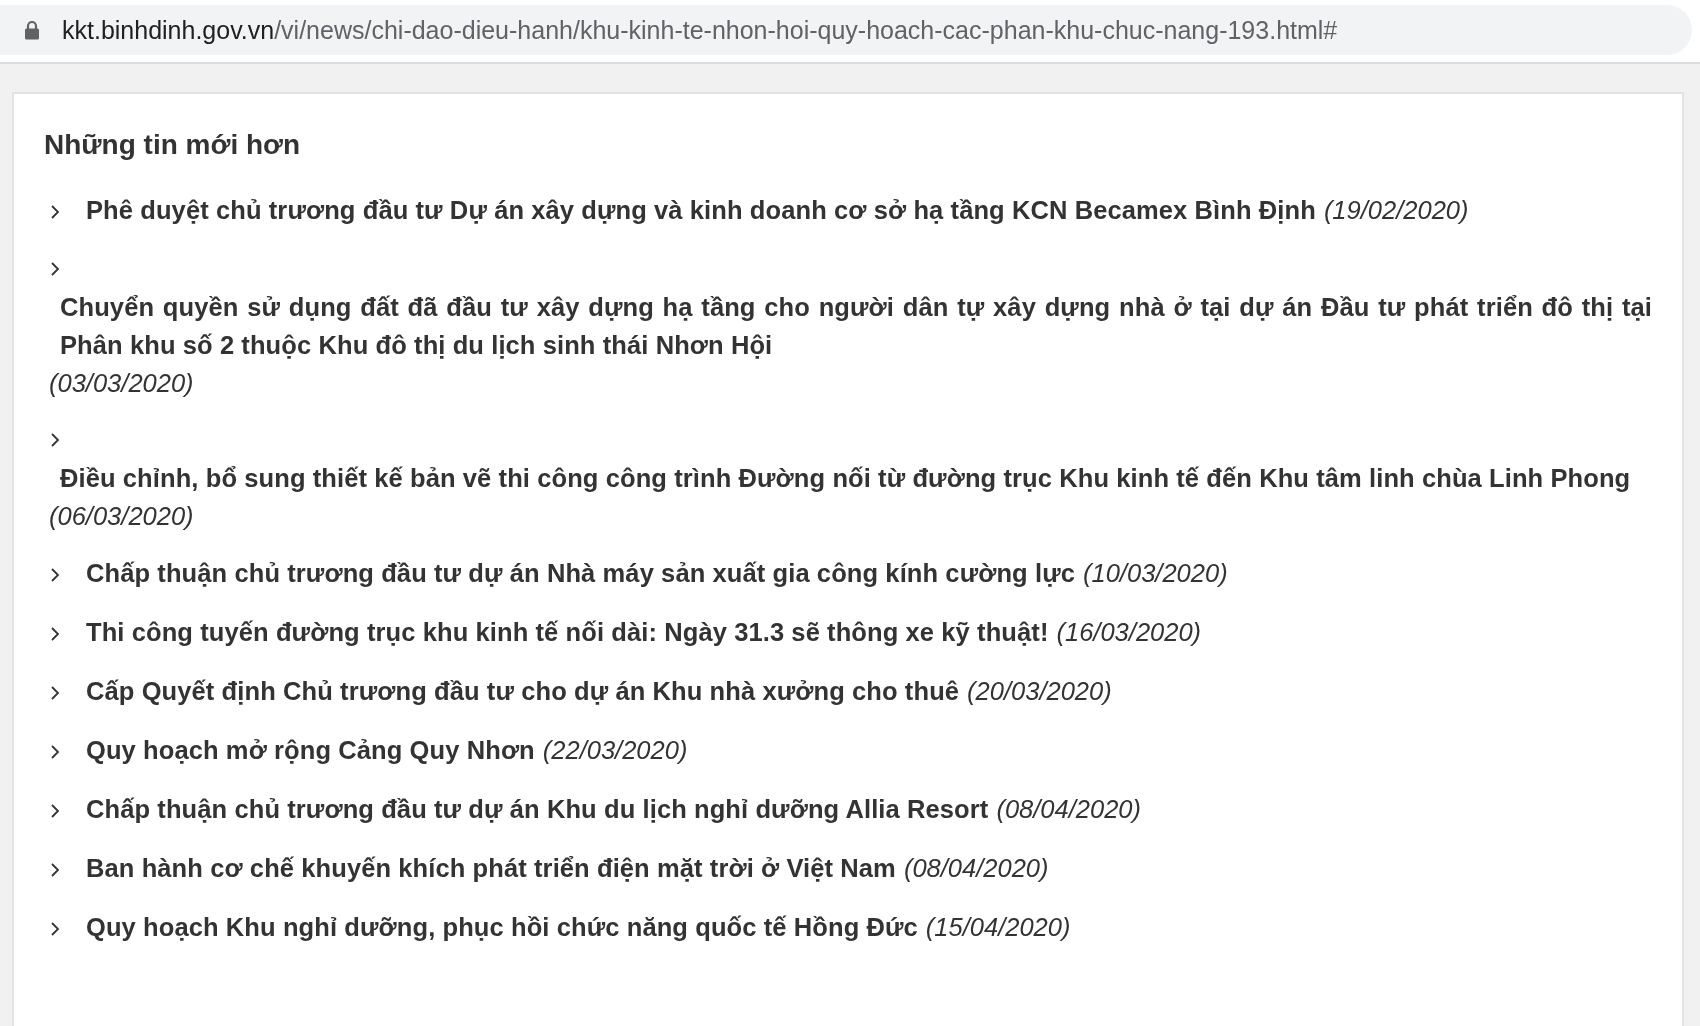 This screenshot has height=1026, width=1700. I want to click on news-date: (20/03/2020), so click(1039, 691).